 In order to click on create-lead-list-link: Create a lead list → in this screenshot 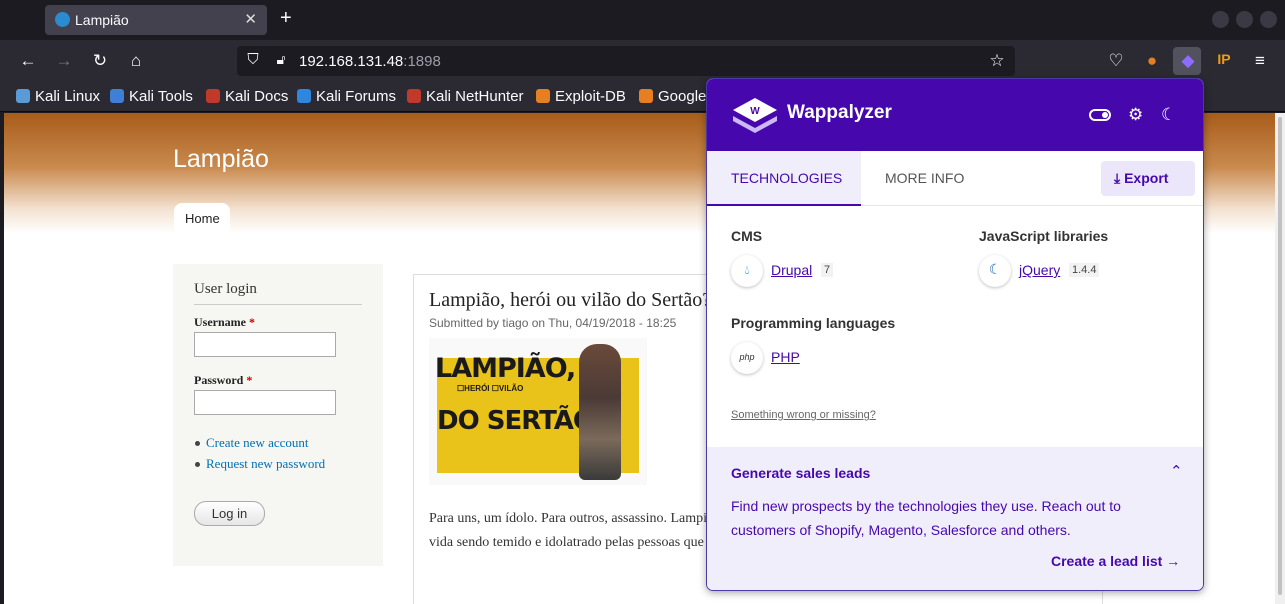, I will do `click(1115, 561)`.